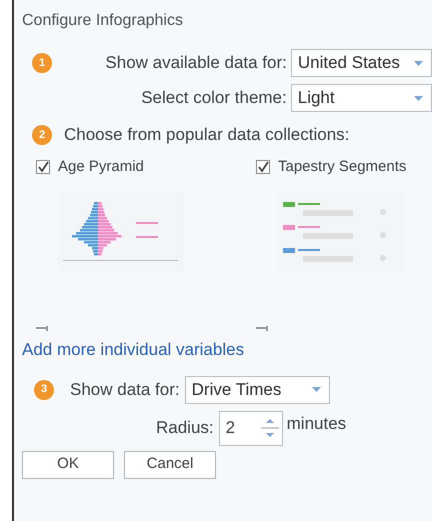  What do you see at coordinates (214, 98) in the screenshot?
I see `field-label: Select color theme:` at bounding box center [214, 98].